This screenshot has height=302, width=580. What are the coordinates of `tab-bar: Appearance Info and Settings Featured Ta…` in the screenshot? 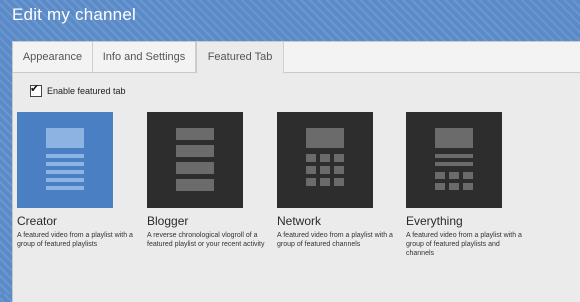 It's located at (296, 57).